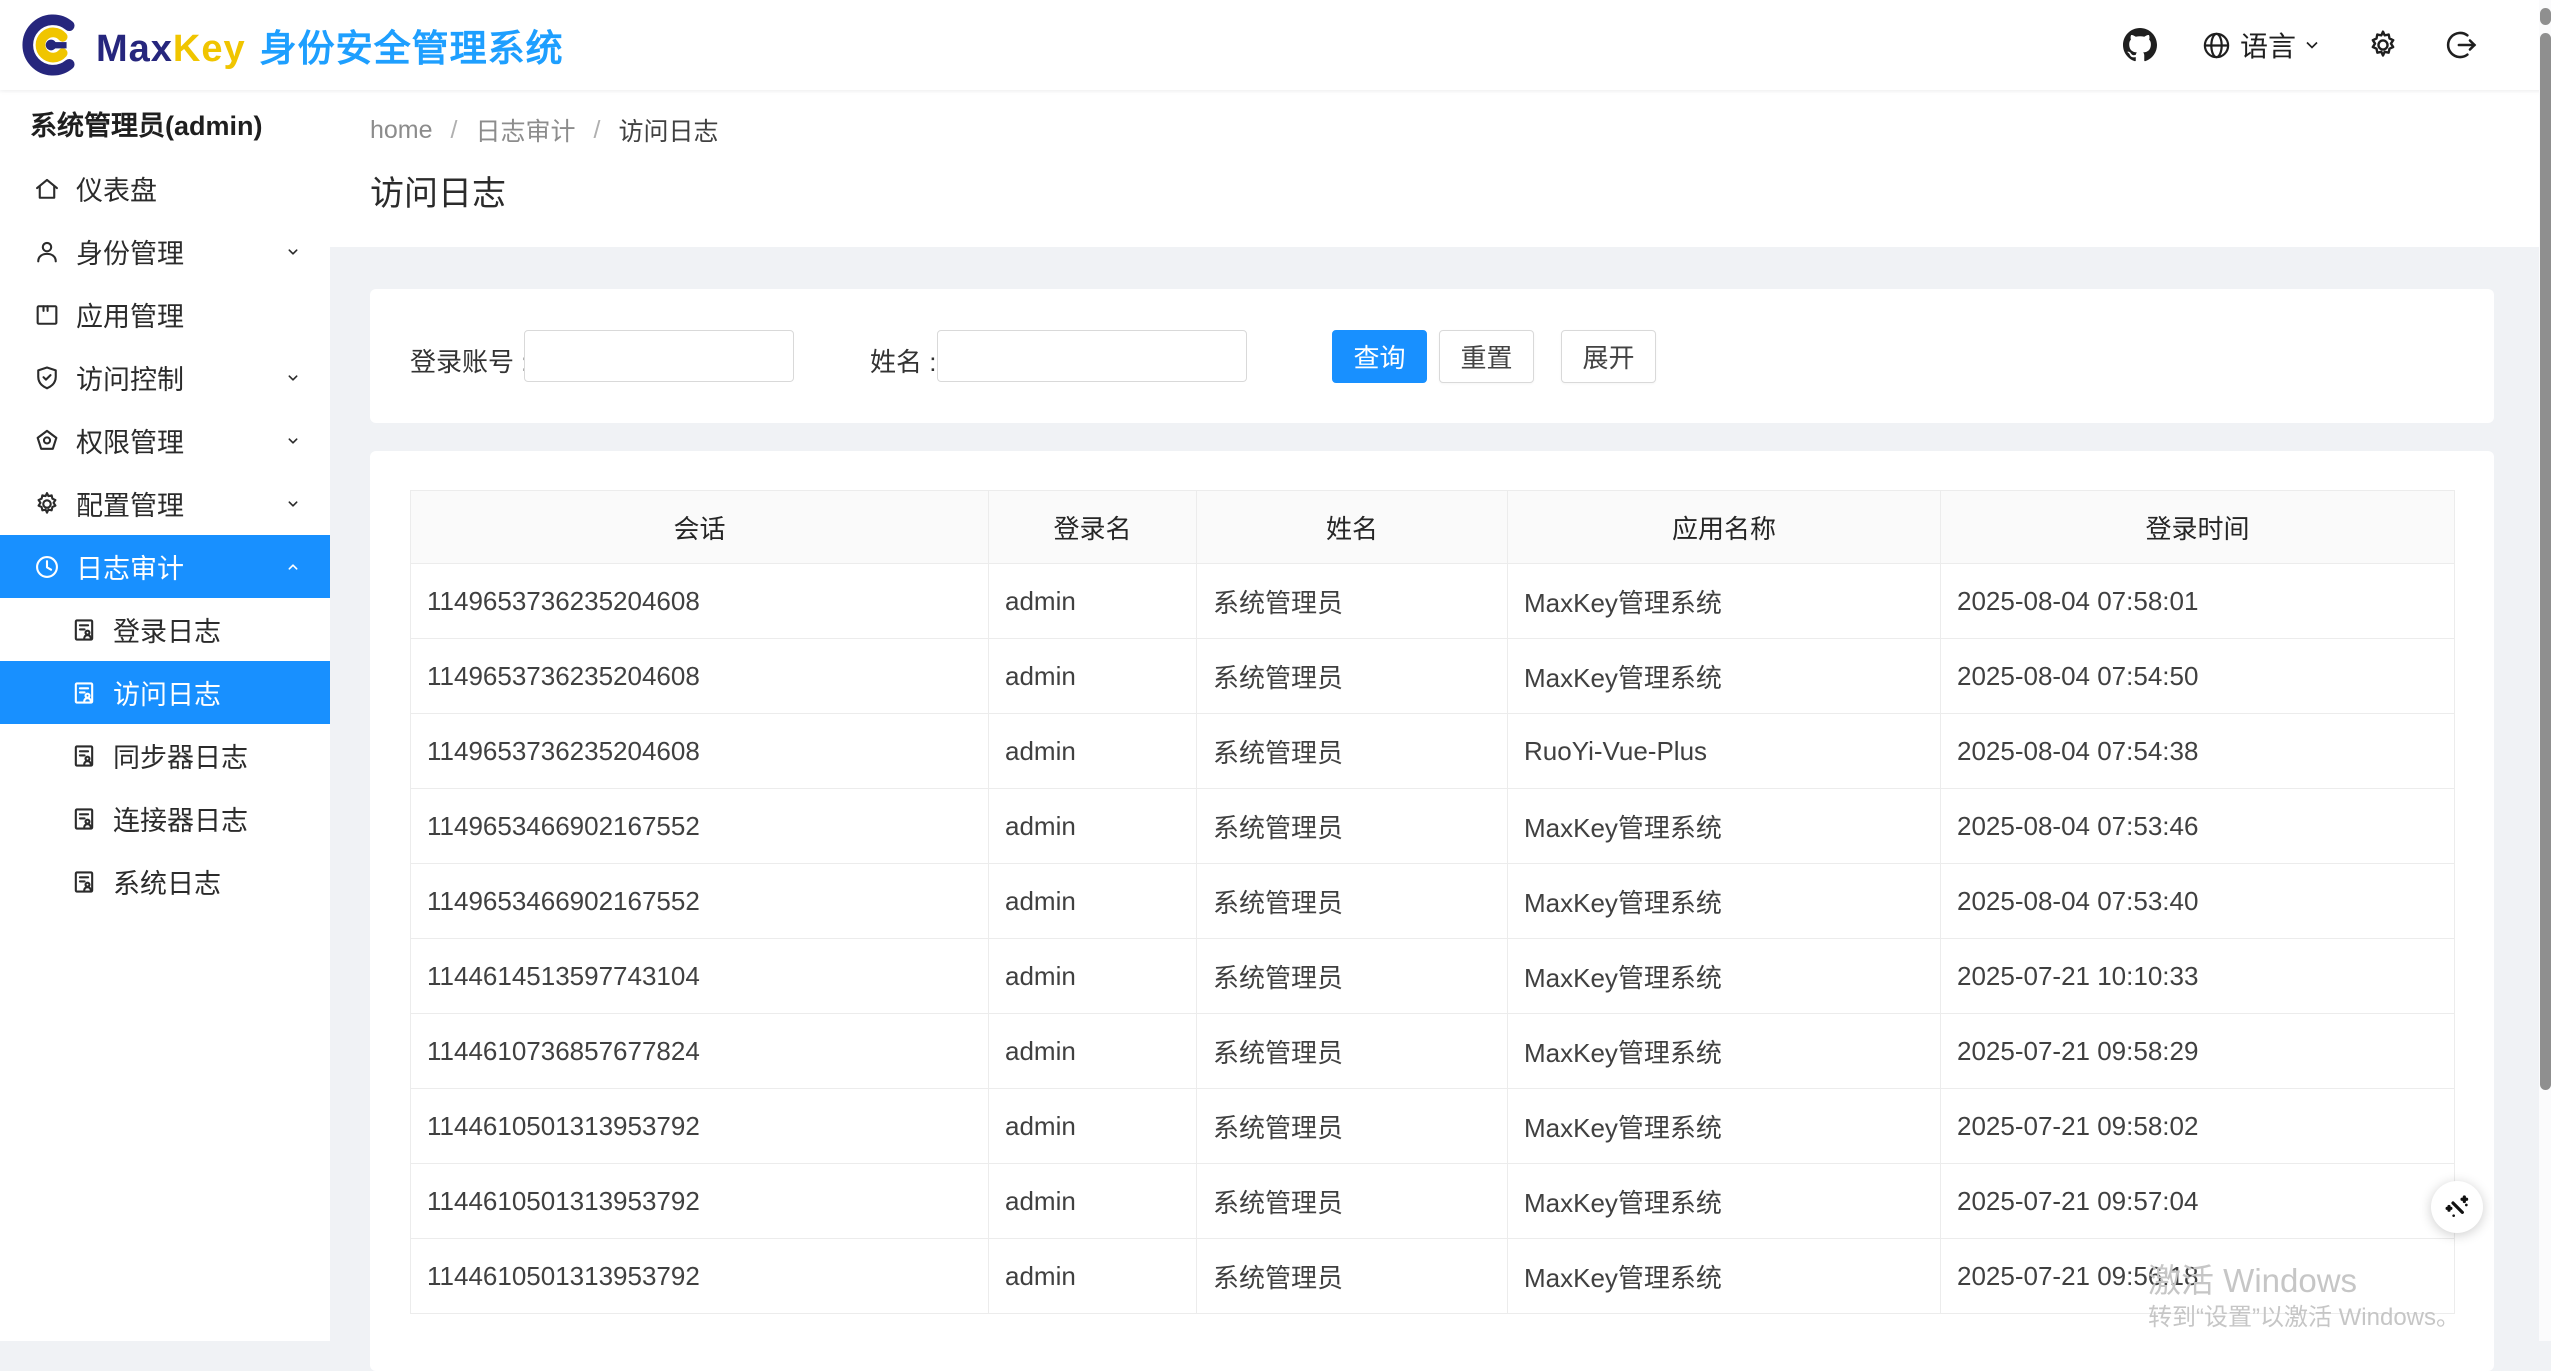 This screenshot has height=1371, width=2551. I want to click on column-header-name: 姓名, so click(1352, 527).